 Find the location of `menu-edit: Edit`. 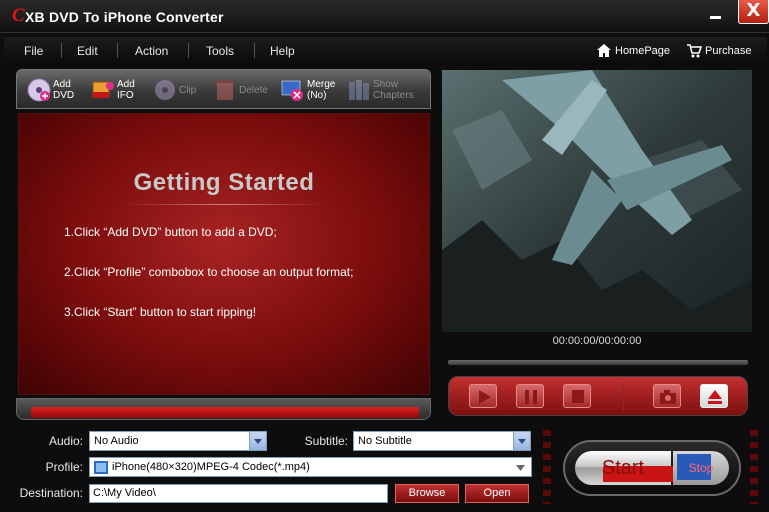

menu-edit: Edit is located at coordinates (87, 51).